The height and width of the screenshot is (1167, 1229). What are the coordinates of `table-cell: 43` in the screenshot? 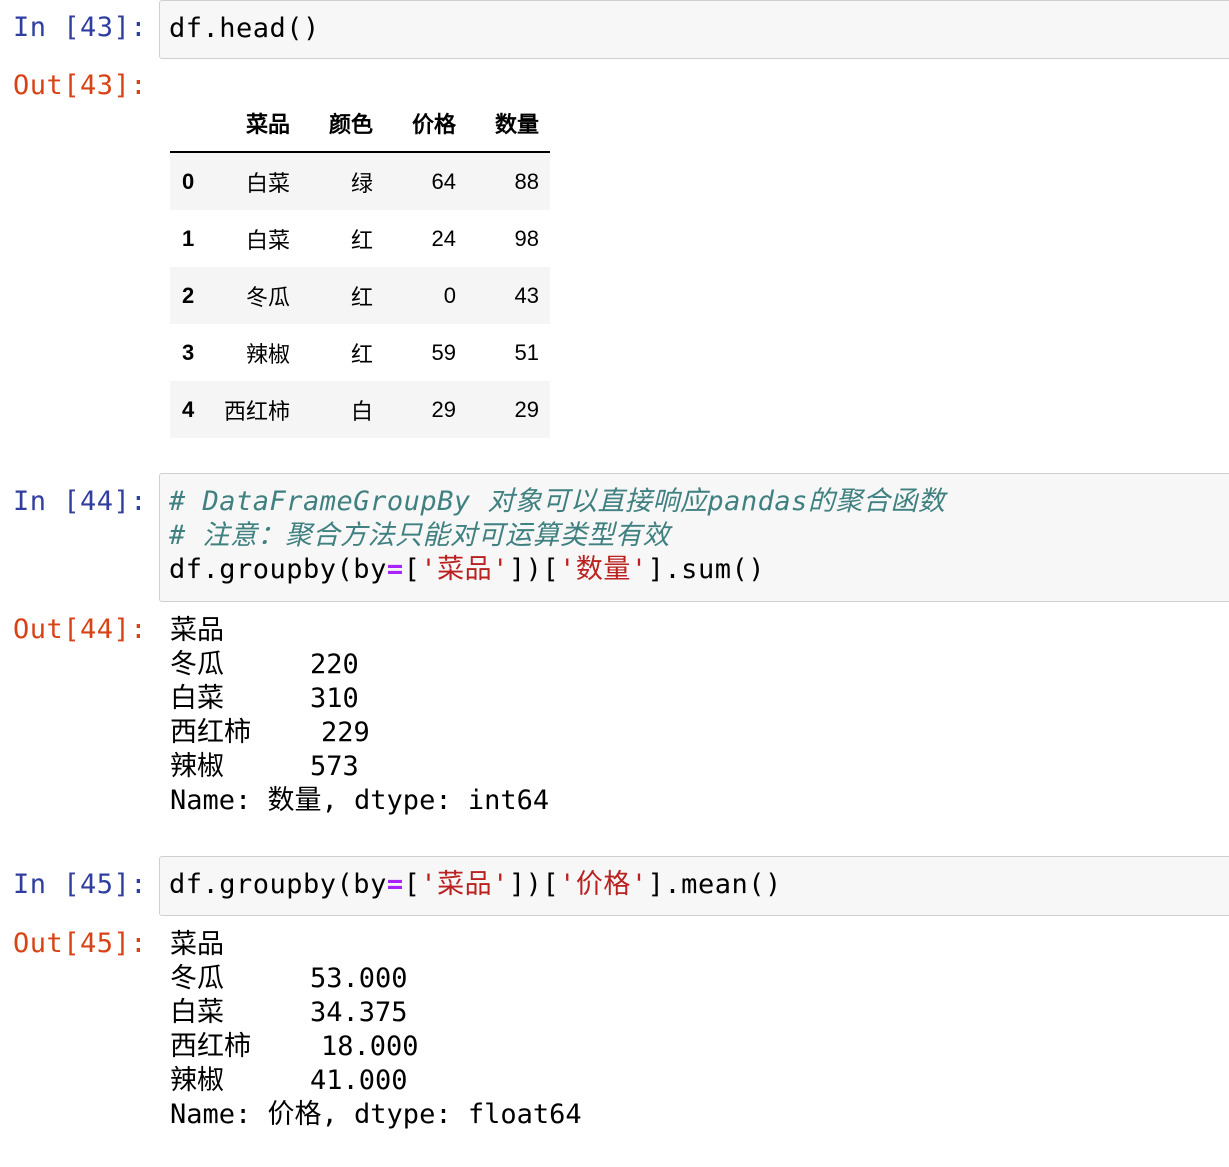 It's located at (526, 295).